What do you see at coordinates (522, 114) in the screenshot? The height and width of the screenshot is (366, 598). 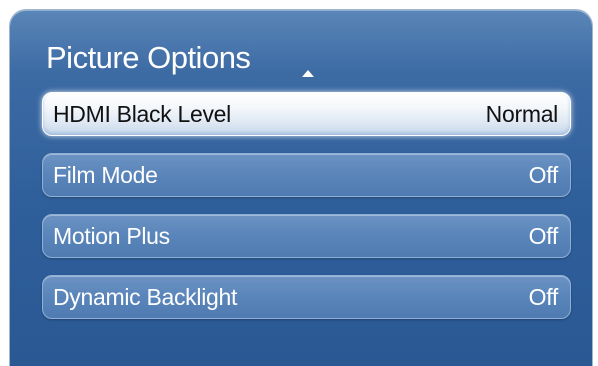 I see `menu-item-value: Normal` at bounding box center [522, 114].